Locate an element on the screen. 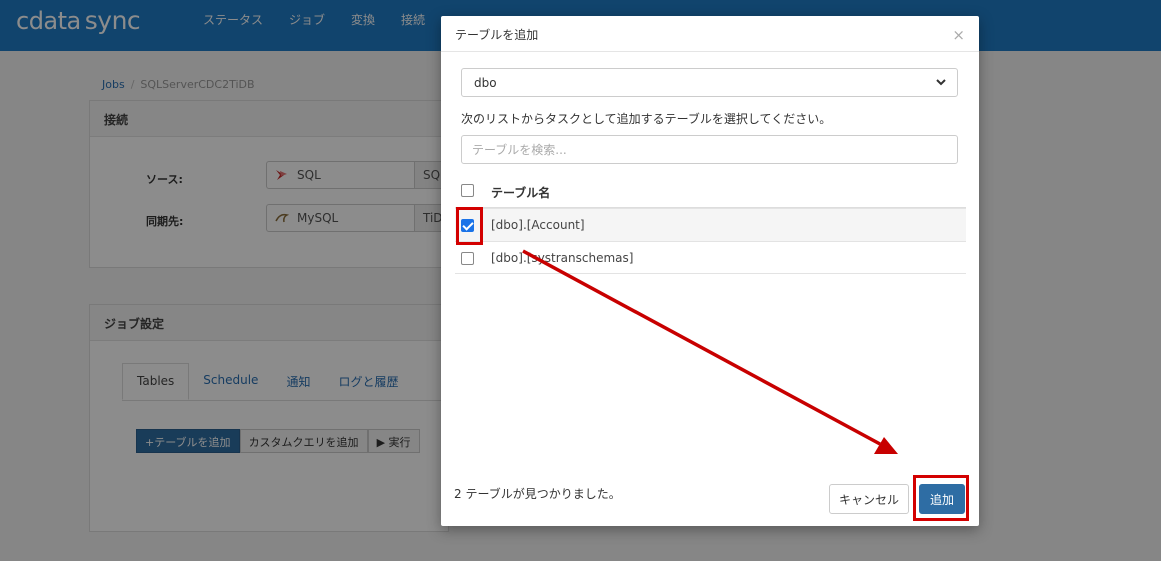  row-checkbox-account is located at coordinates (467, 225).